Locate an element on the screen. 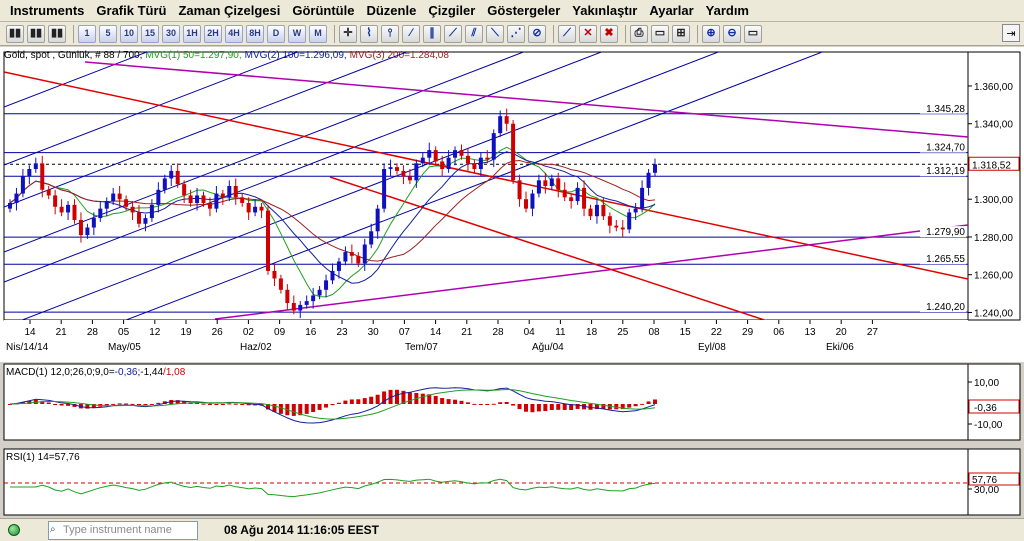  y-tick-label: 1.360,00 is located at coordinates (993, 87).